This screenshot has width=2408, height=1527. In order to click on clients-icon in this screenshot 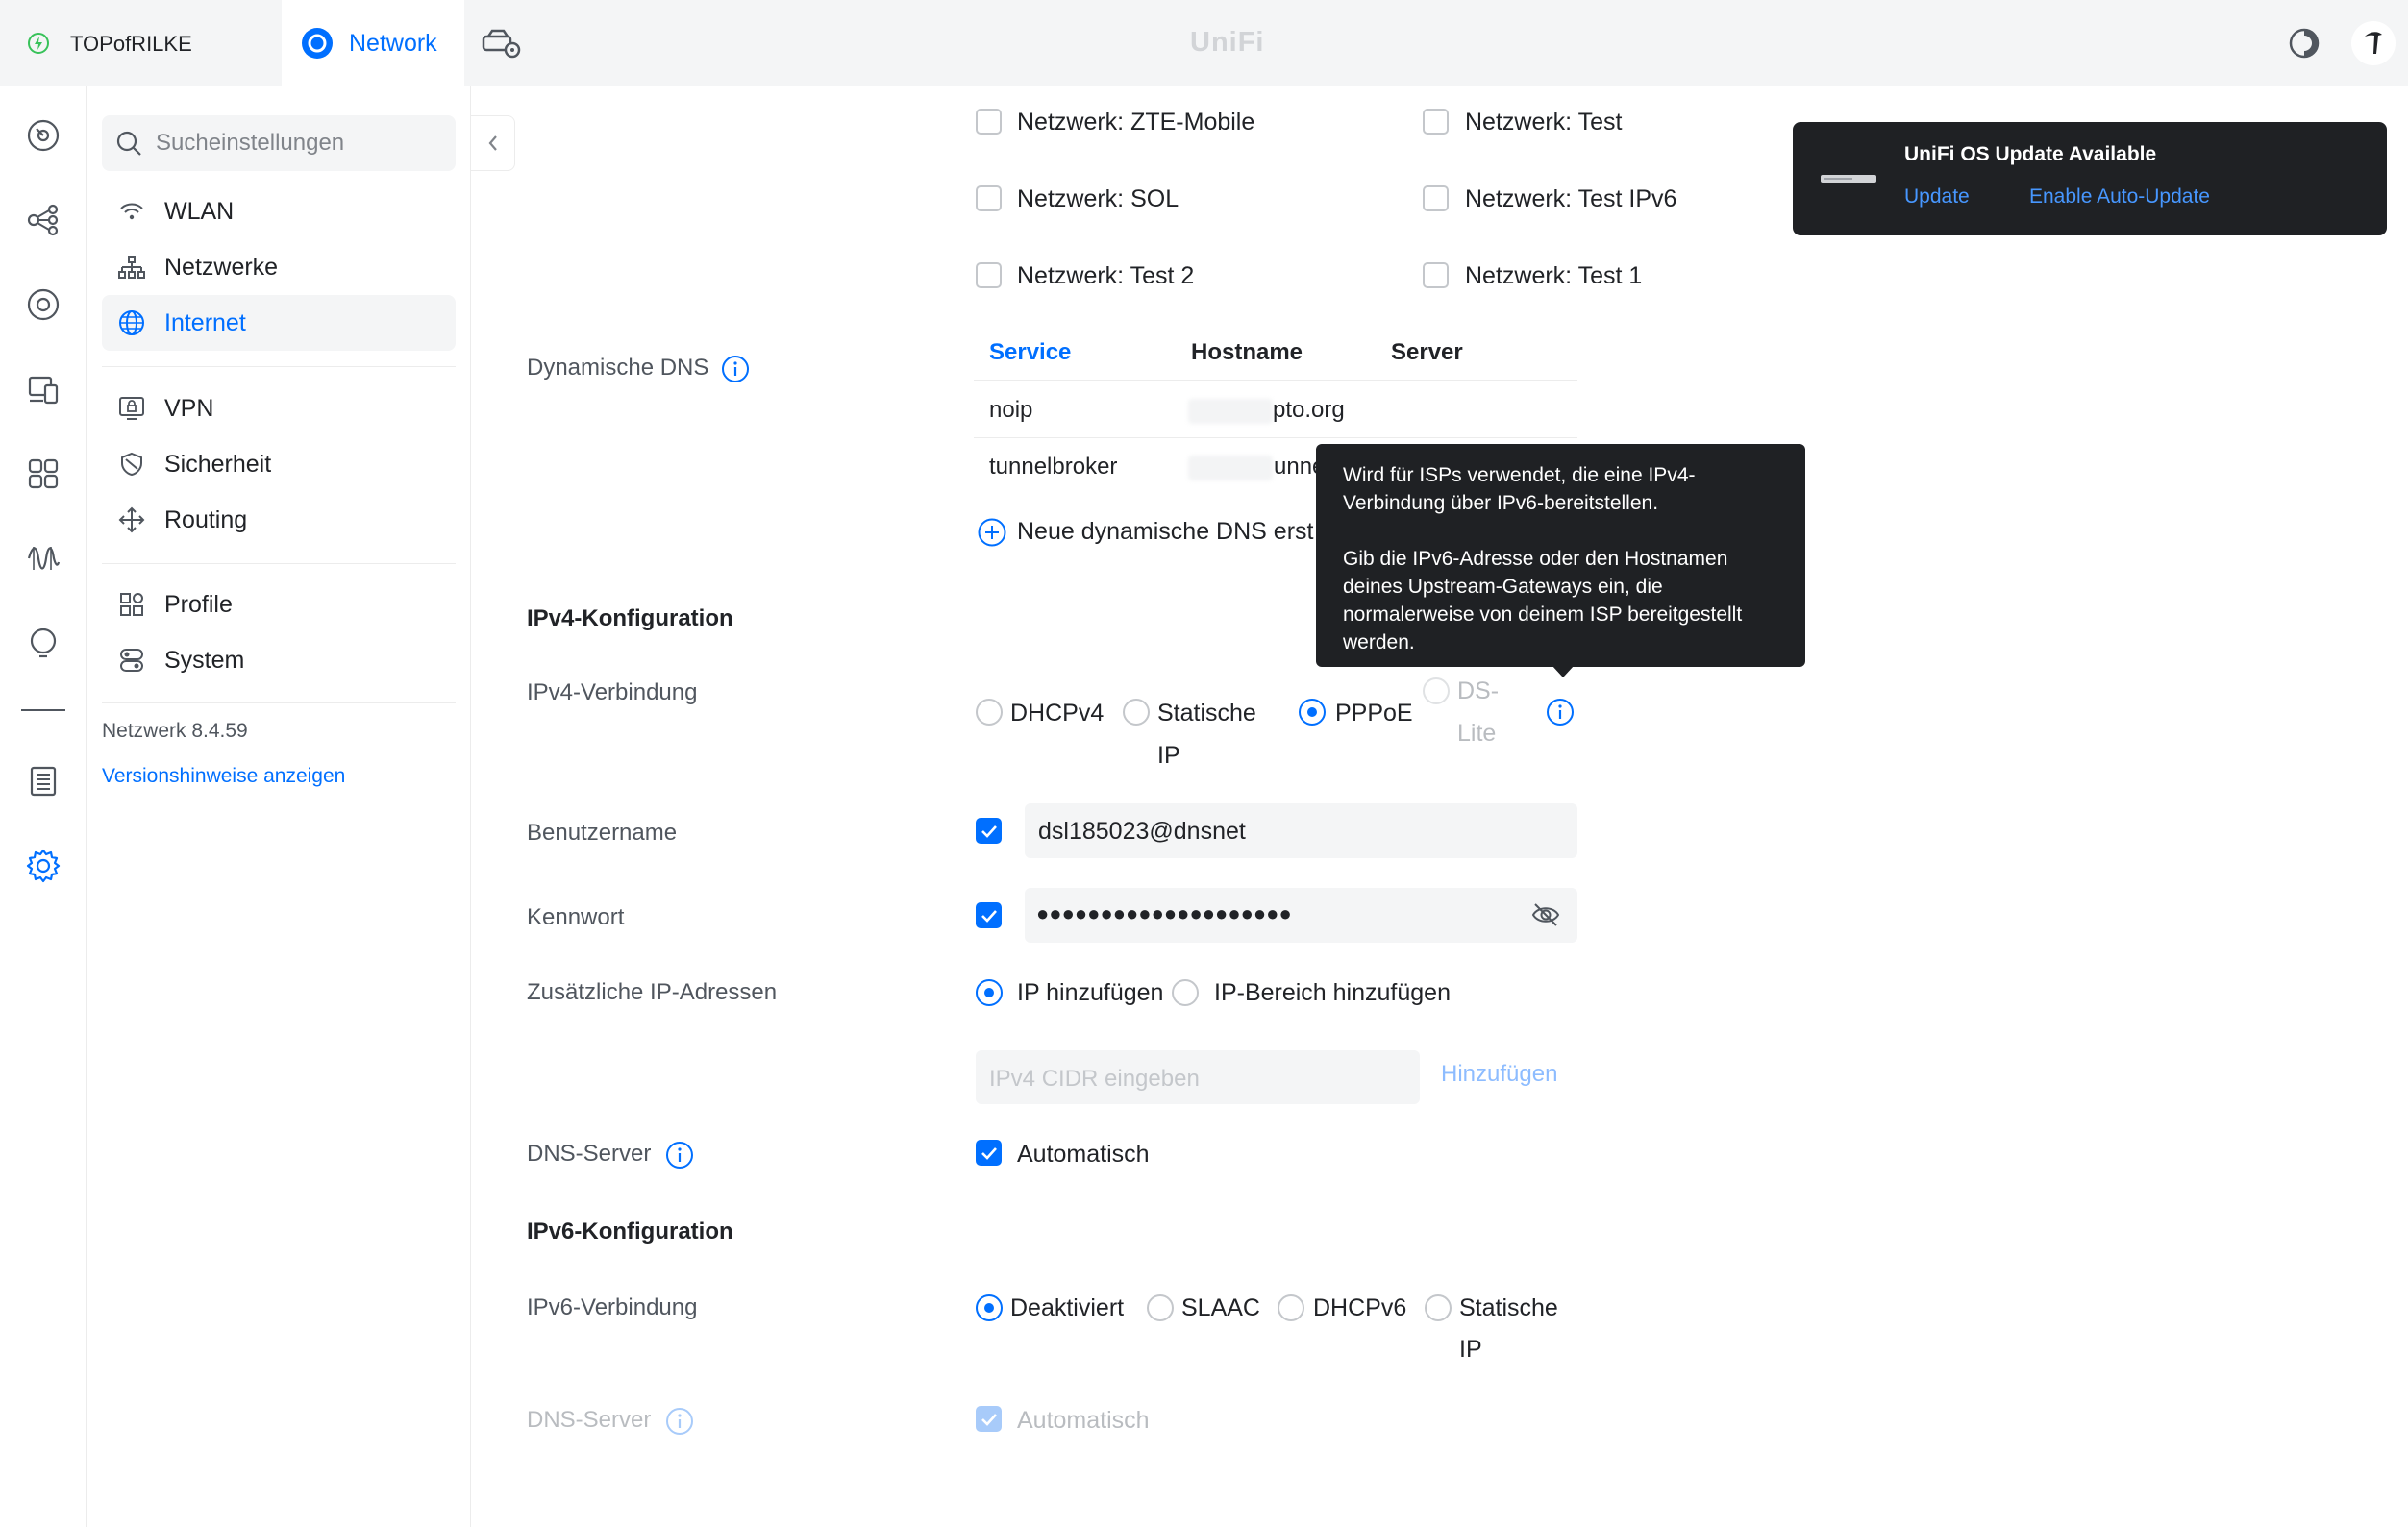, I will do `click(43, 389)`.